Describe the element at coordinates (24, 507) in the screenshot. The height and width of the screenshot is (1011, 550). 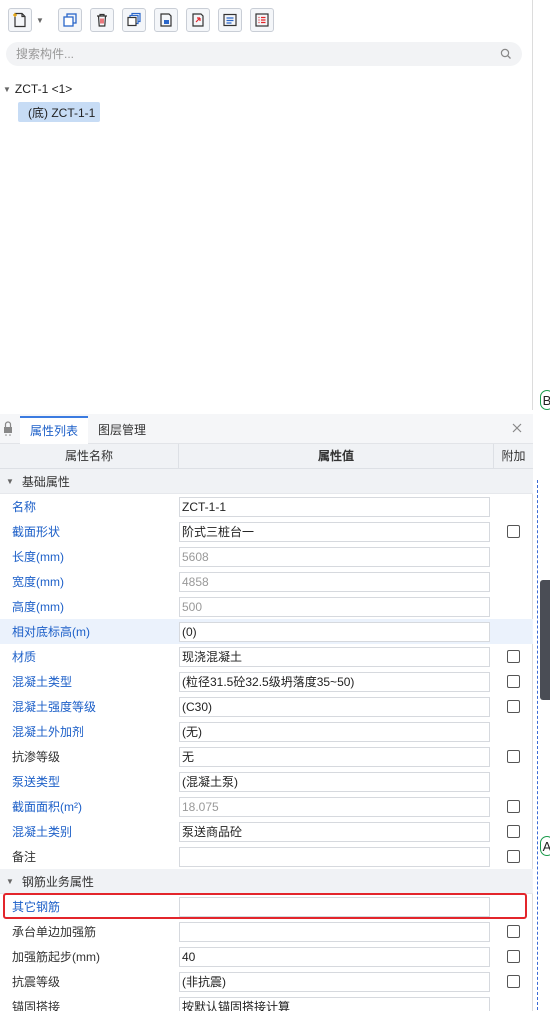
I see `property-name: 名称` at that location.